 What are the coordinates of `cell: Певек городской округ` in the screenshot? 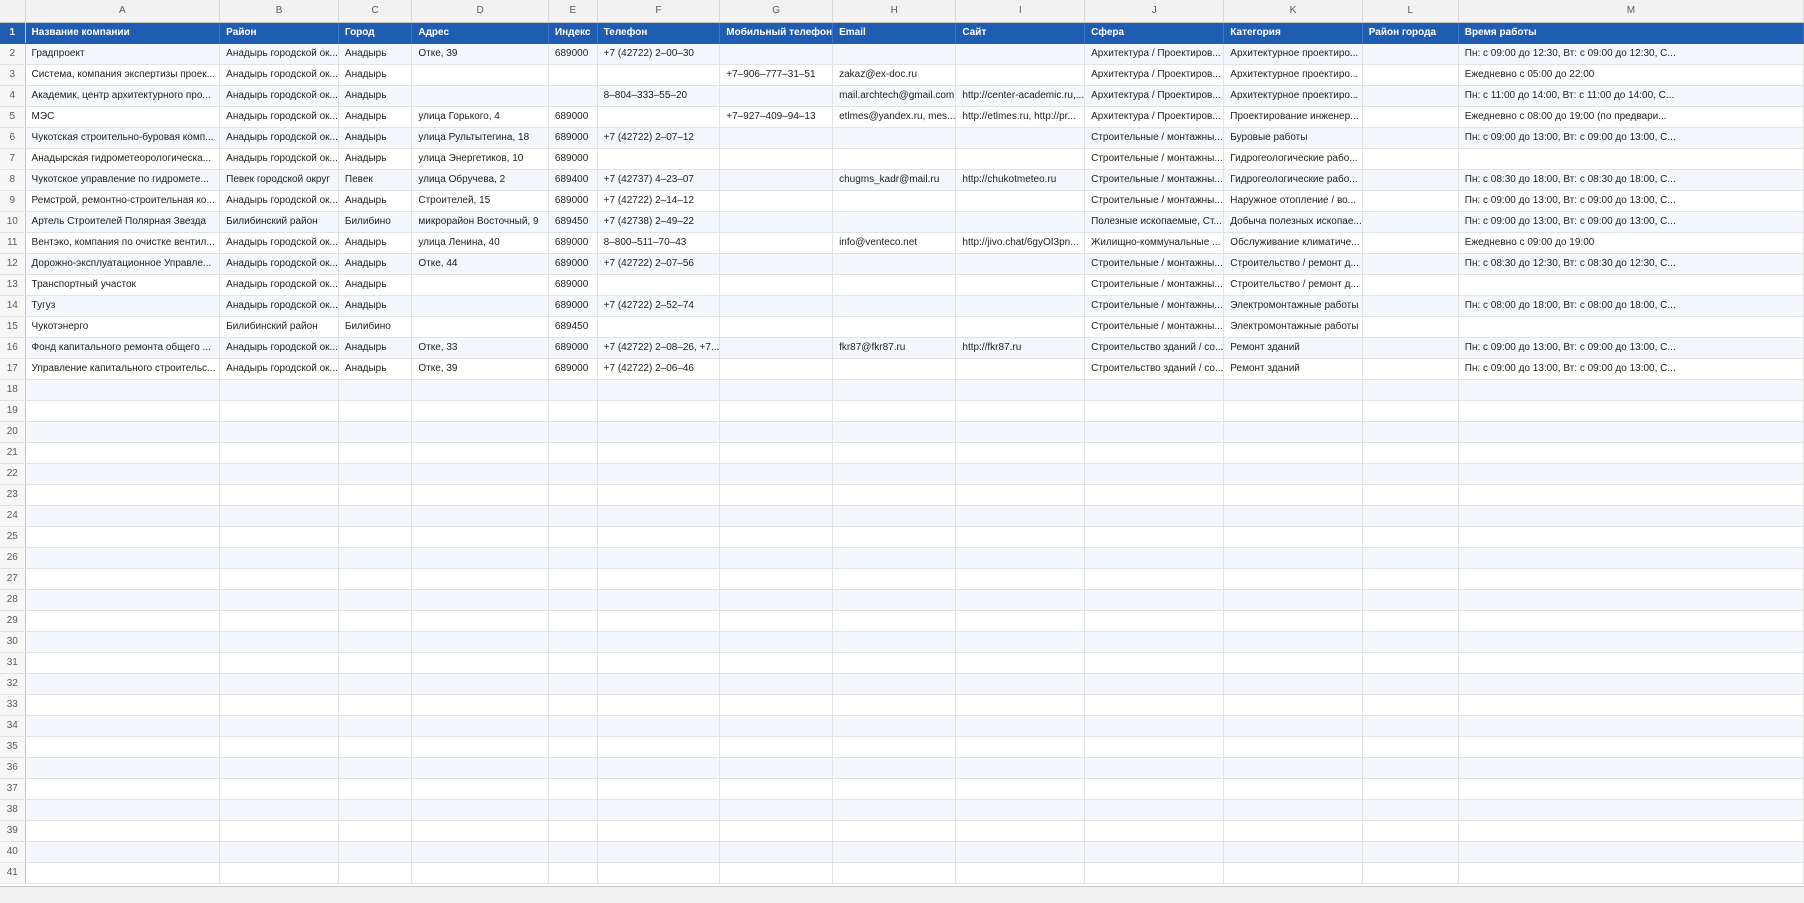 It's located at (279, 180).